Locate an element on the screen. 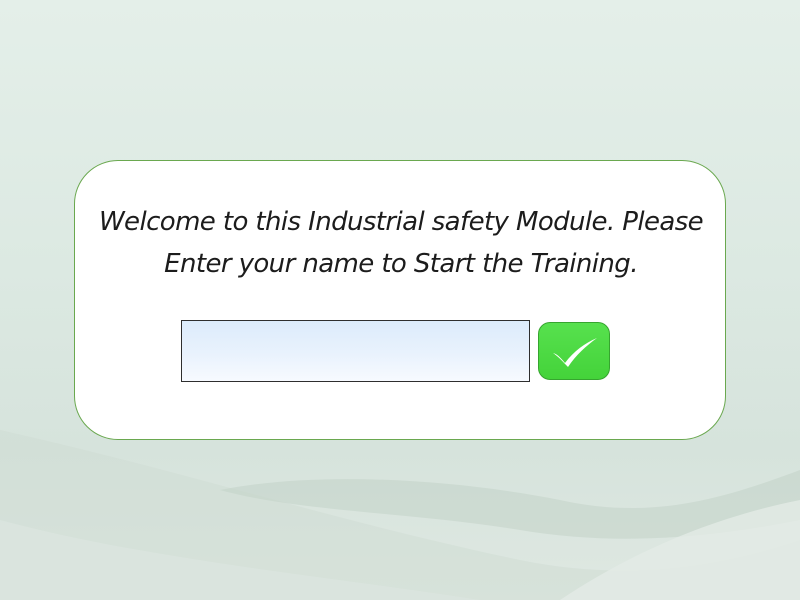 The height and width of the screenshot is (600, 800). welcome-message-line-2: Enter your name to Start the Training. is located at coordinates (401, 264).